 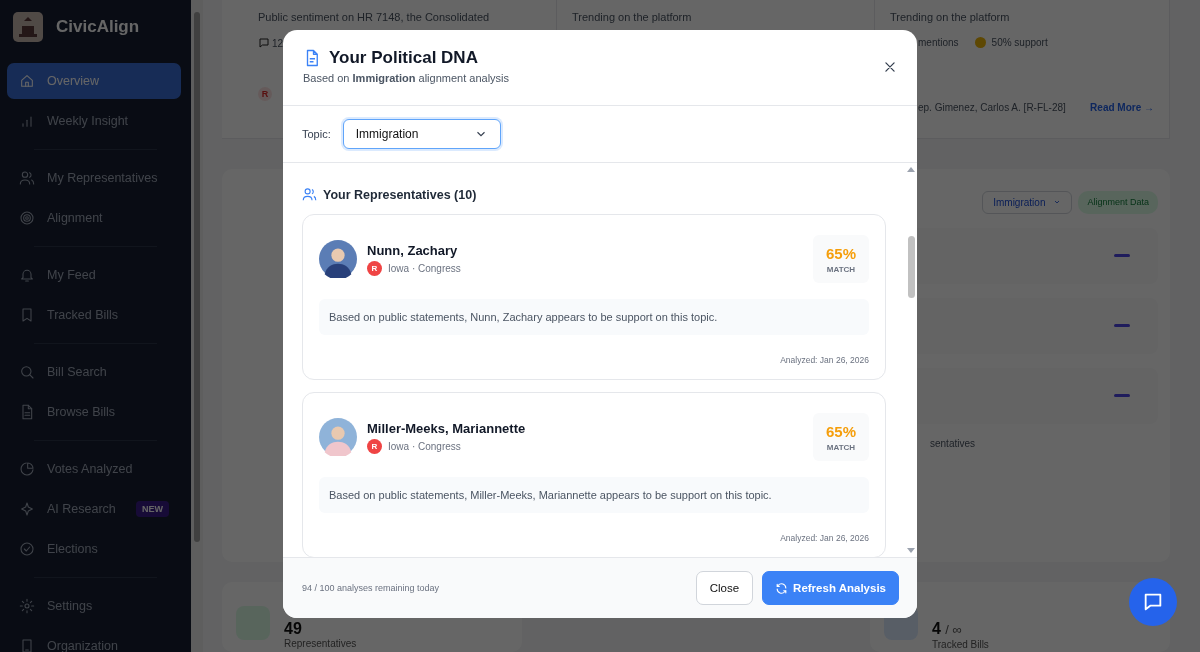 I want to click on refresh-analysis-button: Refresh Analysis, so click(x=830, y=588).